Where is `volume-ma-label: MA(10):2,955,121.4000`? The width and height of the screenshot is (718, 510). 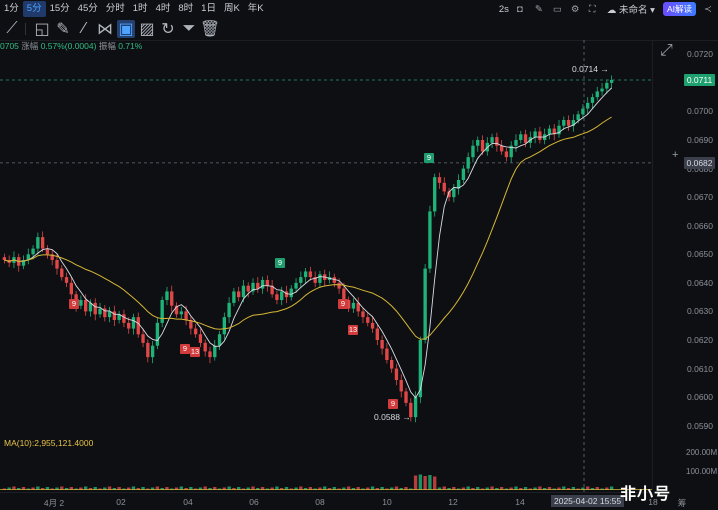 volume-ma-label: MA(10):2,955,121.4000 is located at coordinates (49, 443).